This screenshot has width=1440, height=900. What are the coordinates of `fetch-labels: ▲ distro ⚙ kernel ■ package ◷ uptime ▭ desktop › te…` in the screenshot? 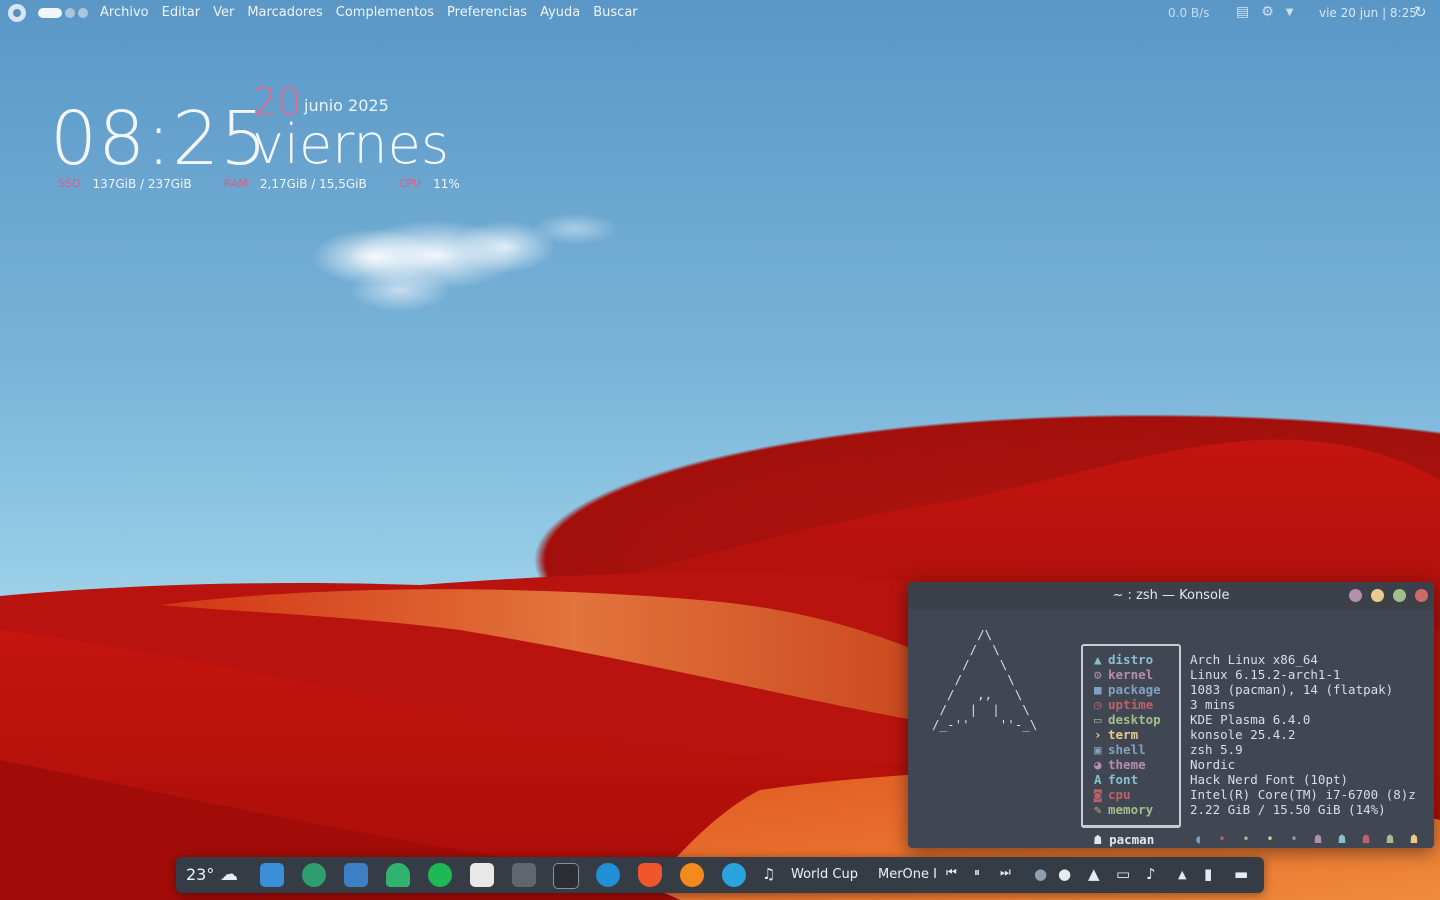 It's located at (1127, 734).